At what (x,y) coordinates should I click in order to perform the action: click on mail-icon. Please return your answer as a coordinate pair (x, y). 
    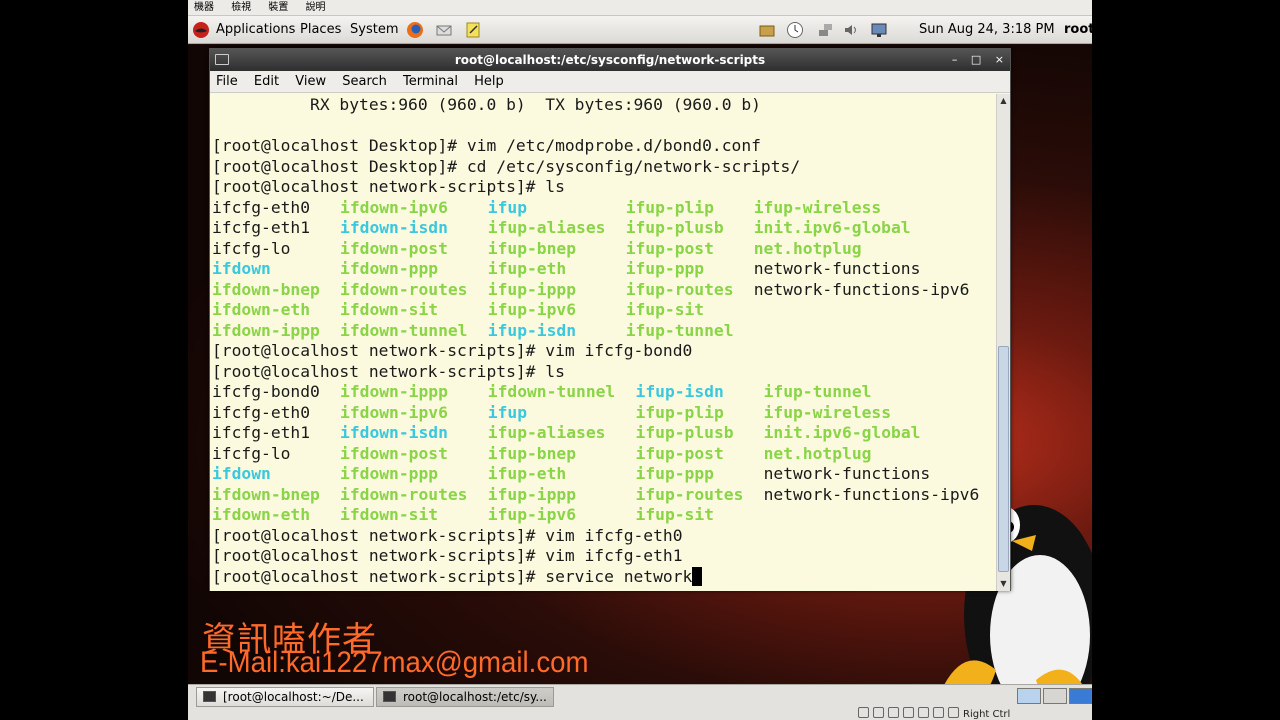
    Looking at the image, I should click on (444, 30).